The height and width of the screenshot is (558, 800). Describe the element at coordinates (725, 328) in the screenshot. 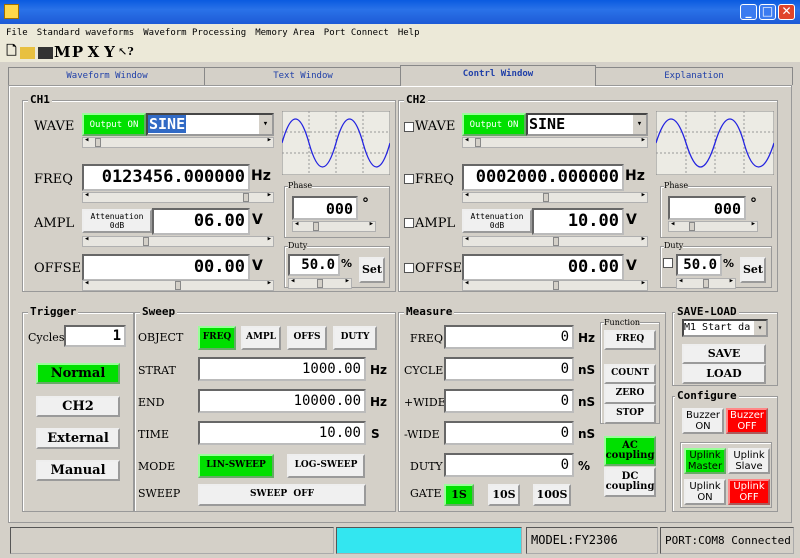

I see `saveload-select: M1 Start da ▾` at that location.